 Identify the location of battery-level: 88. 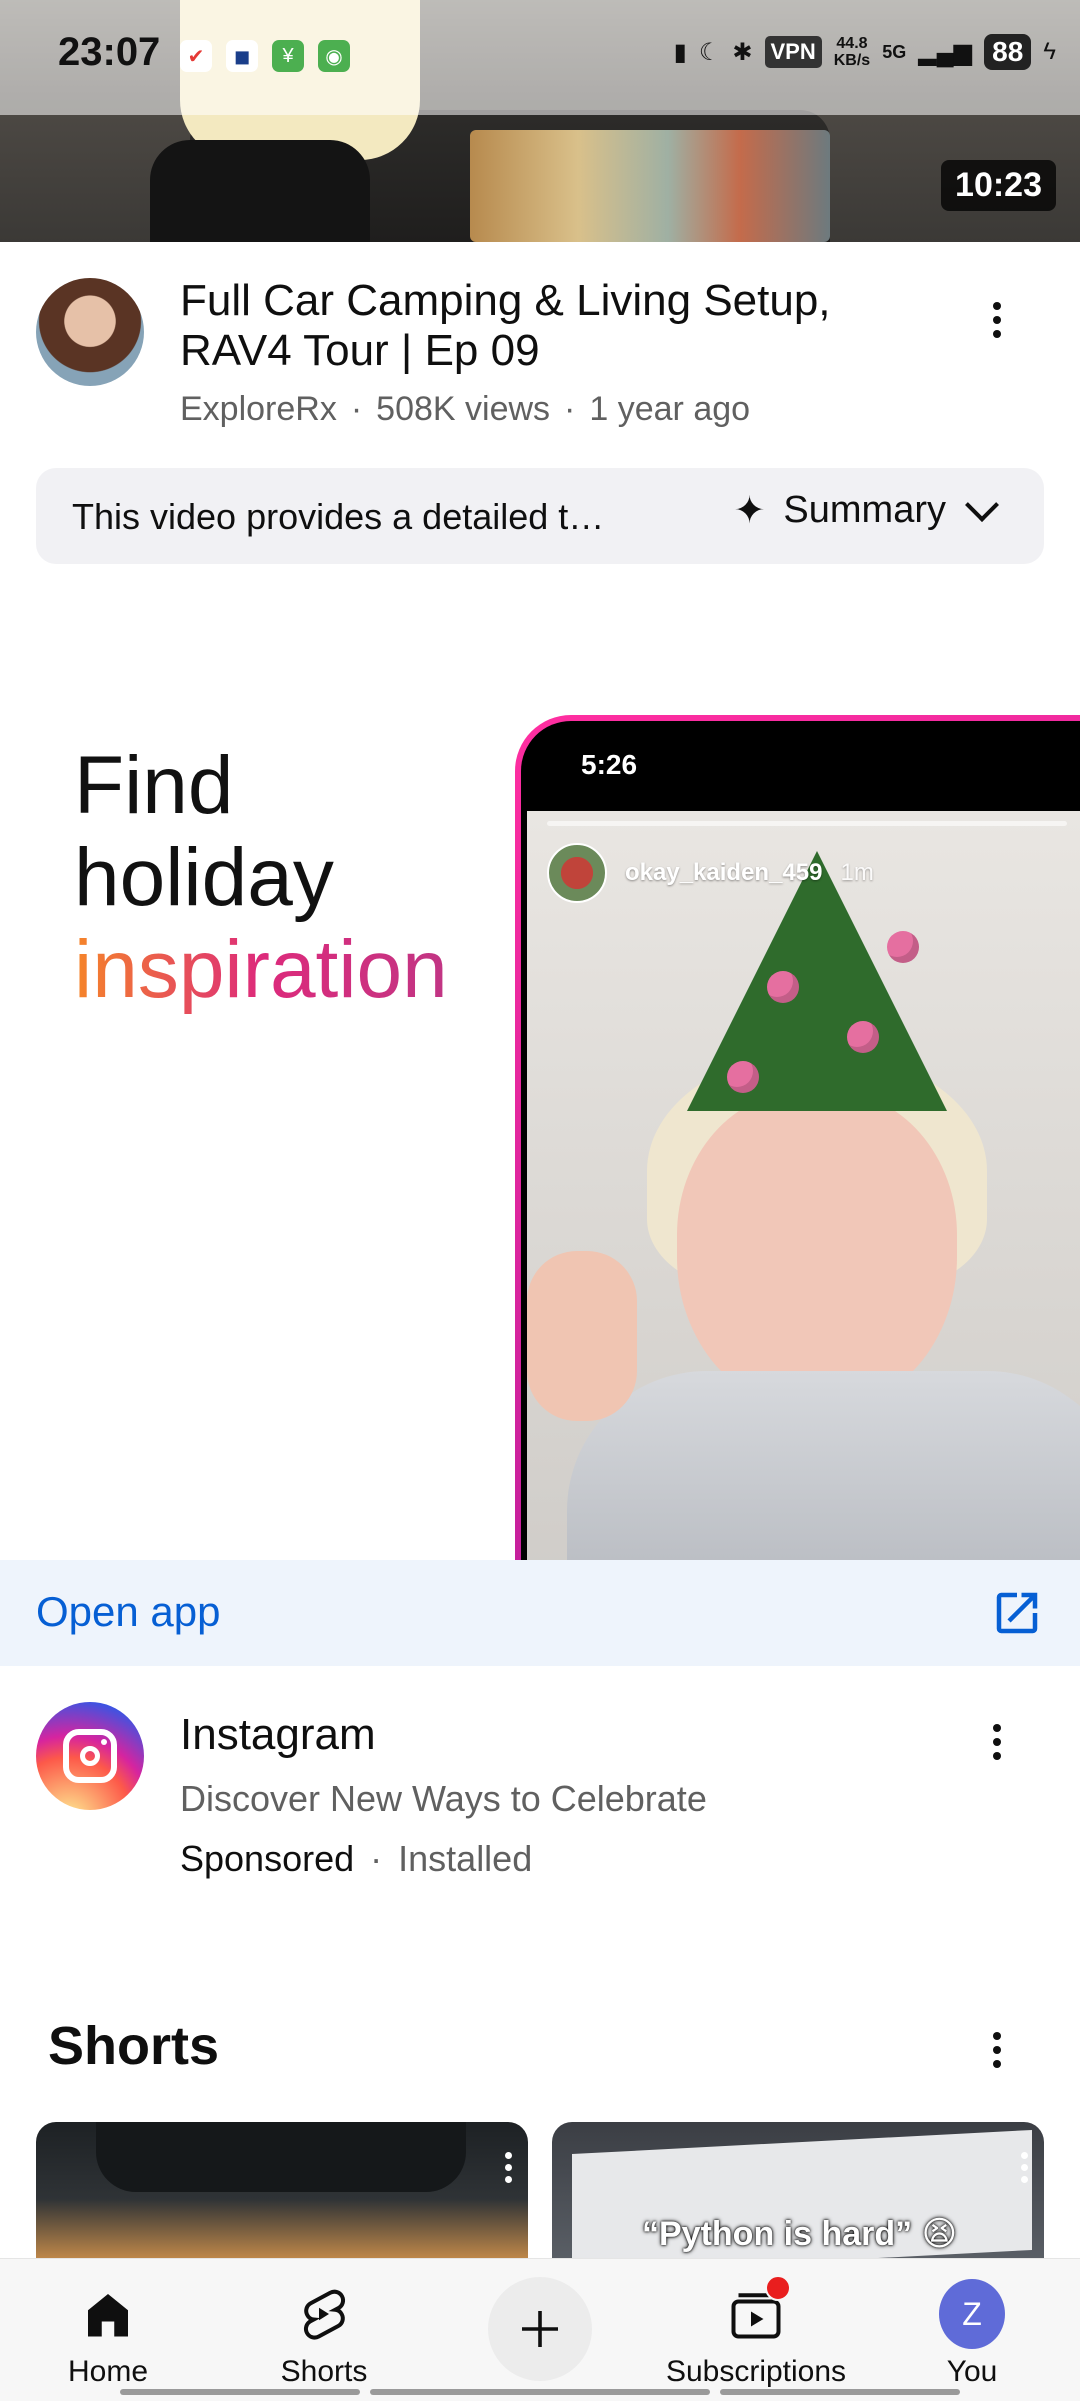
(1008, 52).